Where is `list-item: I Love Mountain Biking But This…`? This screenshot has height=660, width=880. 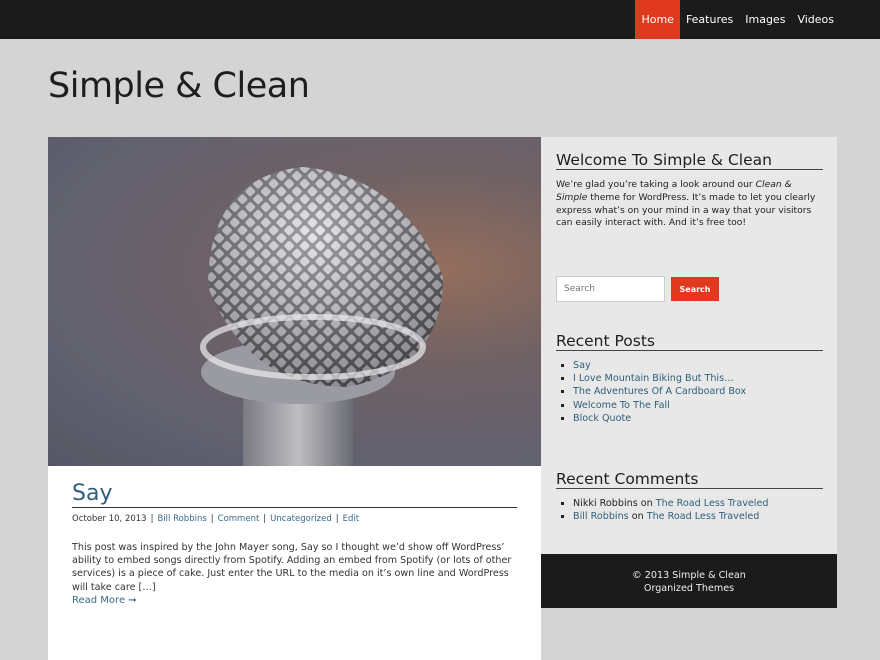 list-item: I Love Mountain Biking But This… is located at coordinates (659, 378).